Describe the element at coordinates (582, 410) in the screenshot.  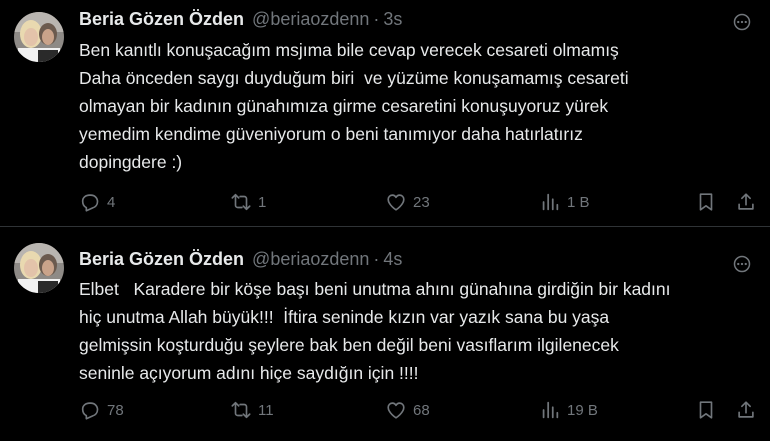
I see `view-count: 19 B` at that location.